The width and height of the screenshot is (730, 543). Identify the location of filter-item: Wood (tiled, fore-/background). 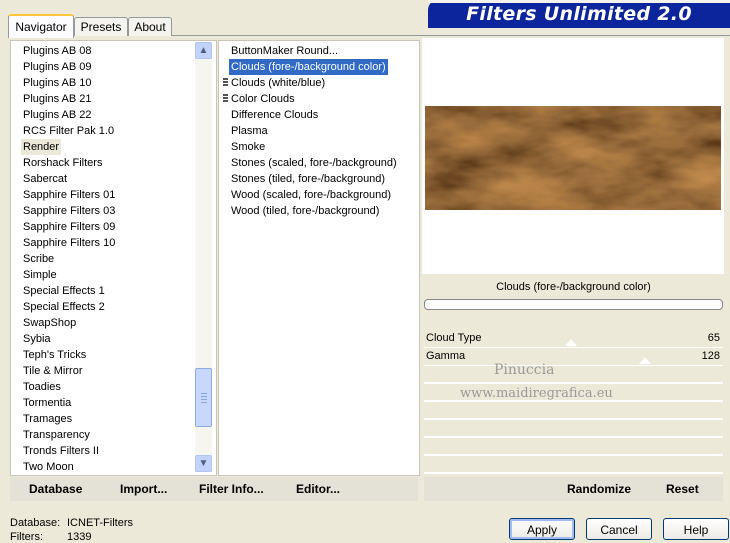
(305, 211).